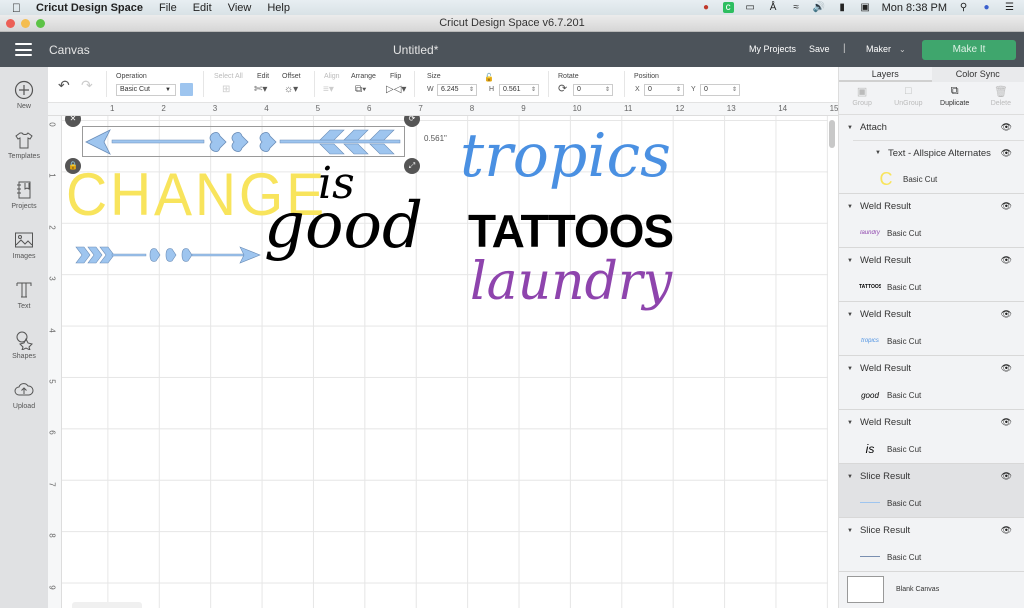 The image size is (1024, 608). Describe the element at coordinates (202, 8) in the screenshot. I see `menu-edit: Edit` at that location.